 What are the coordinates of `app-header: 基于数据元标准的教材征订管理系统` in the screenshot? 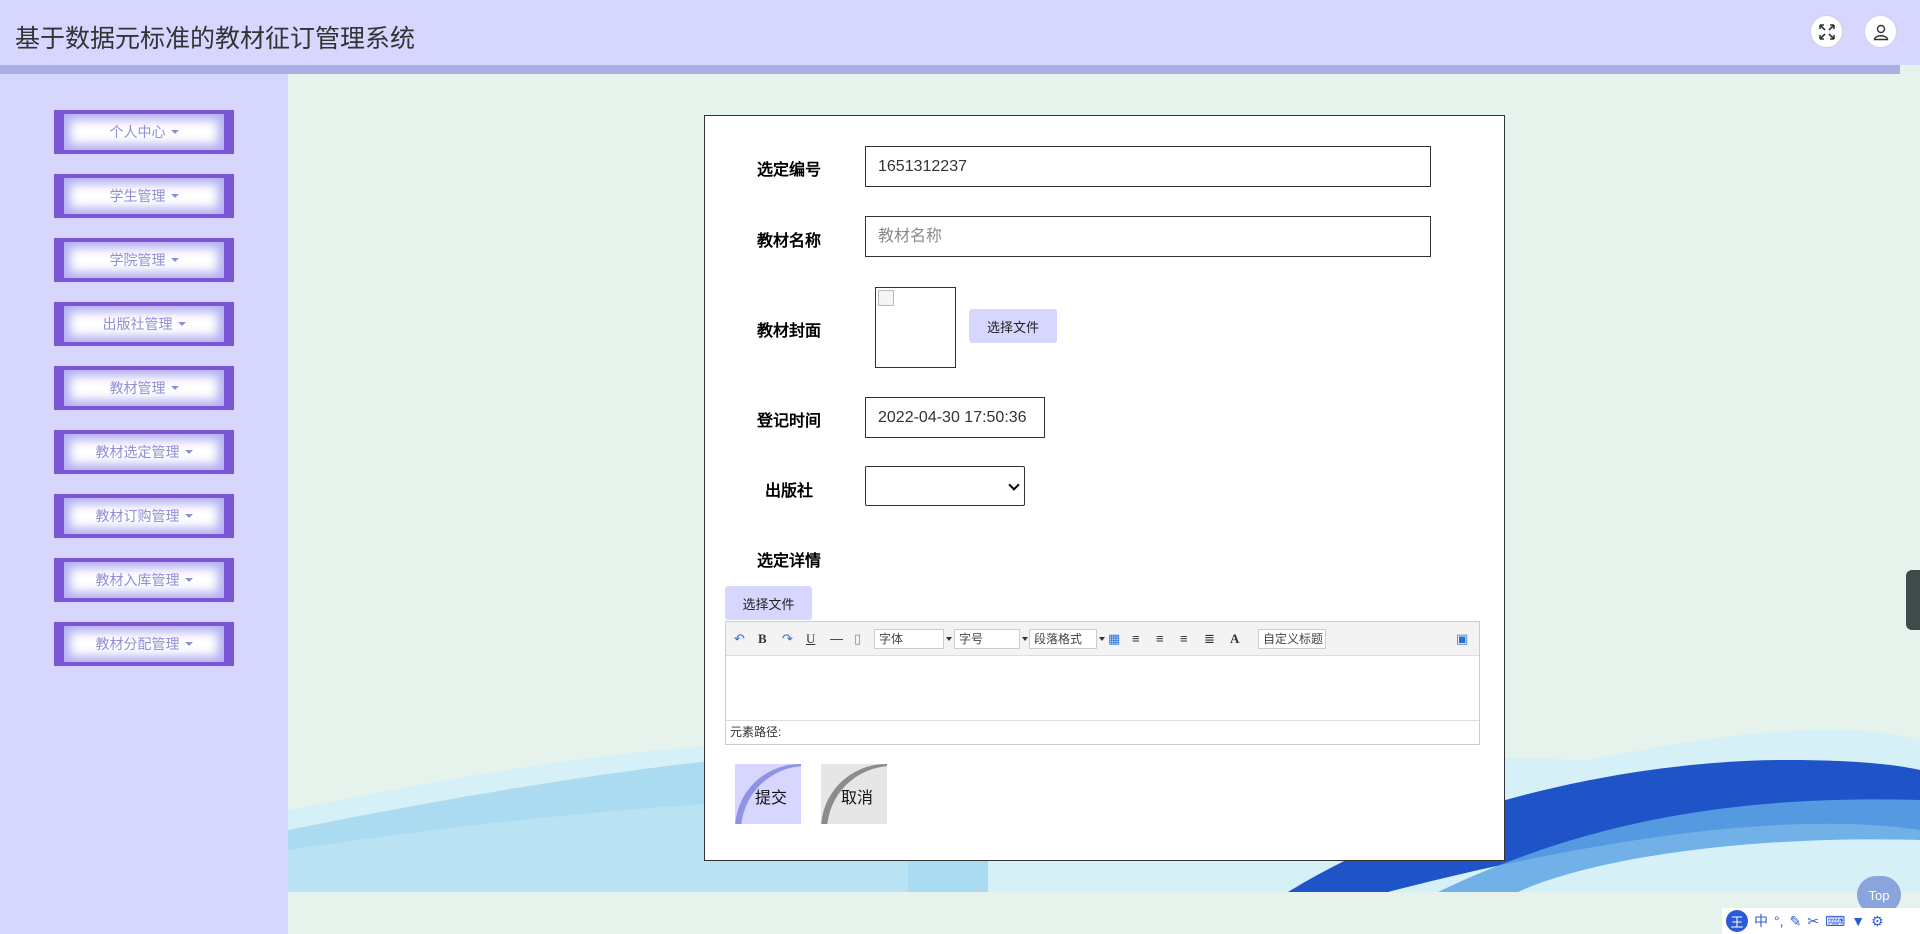 It's located at (960, 32).